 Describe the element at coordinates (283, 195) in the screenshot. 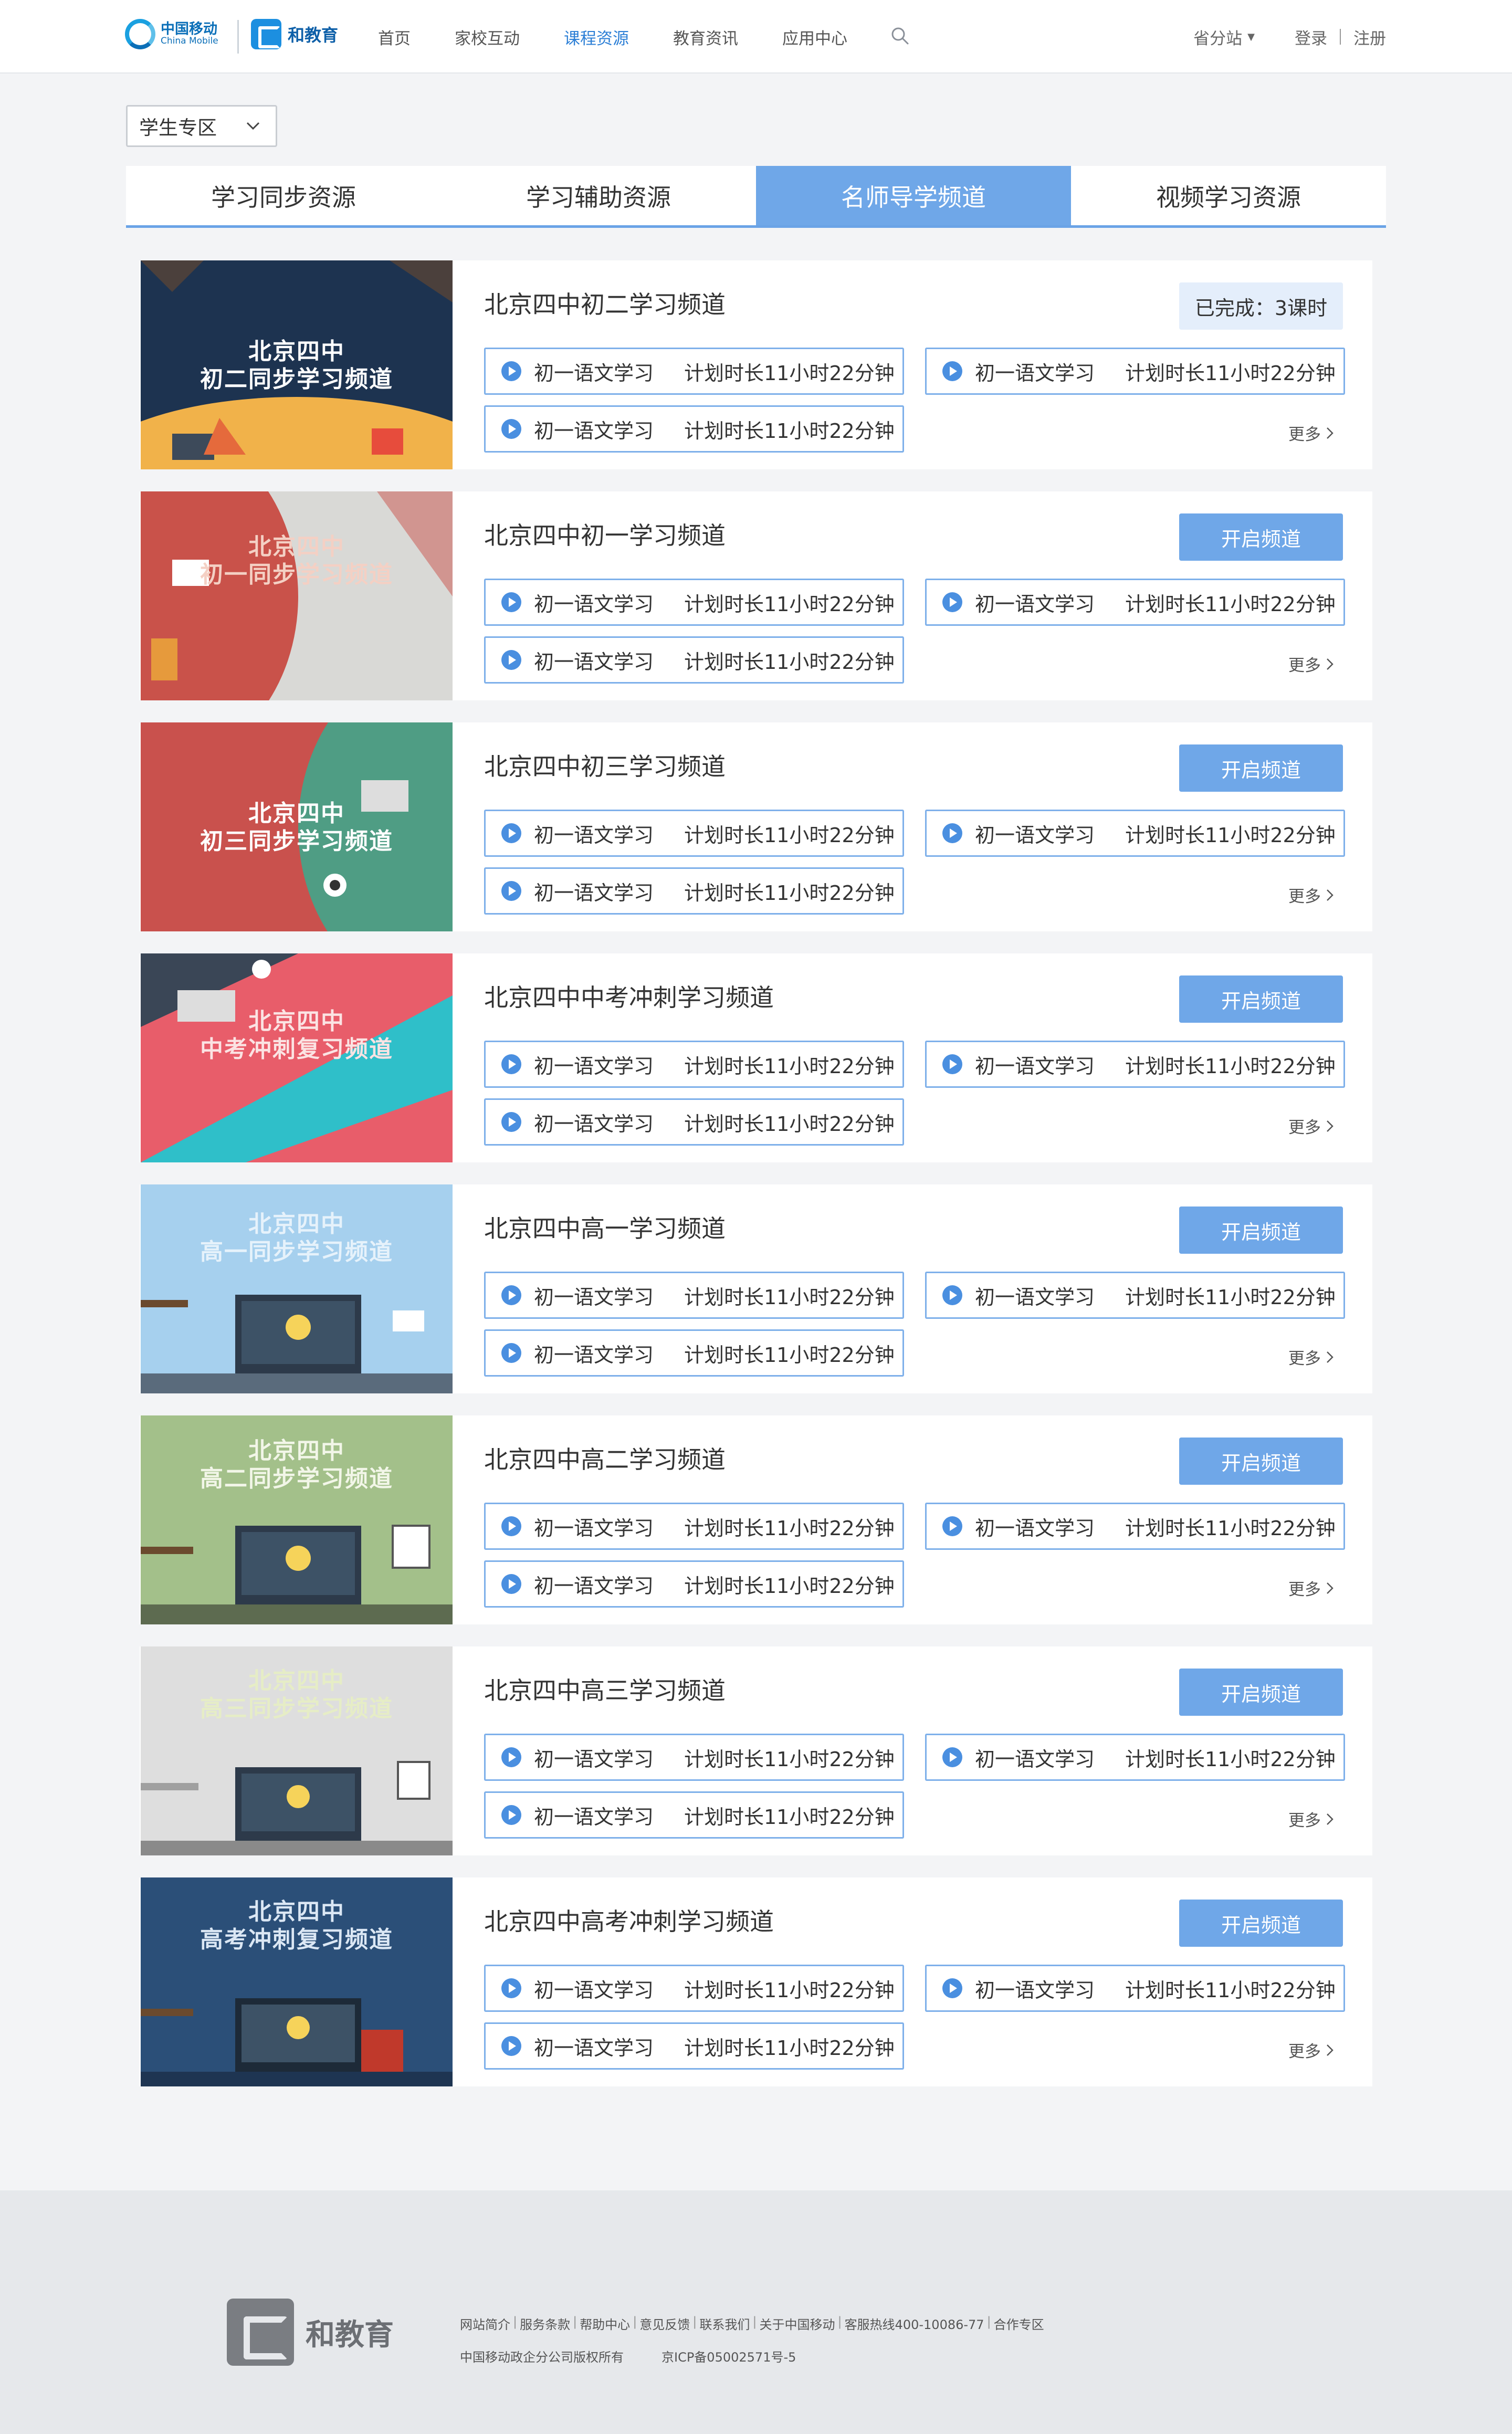

I see `tab-sync-resources: 学习同步资源` at that location.